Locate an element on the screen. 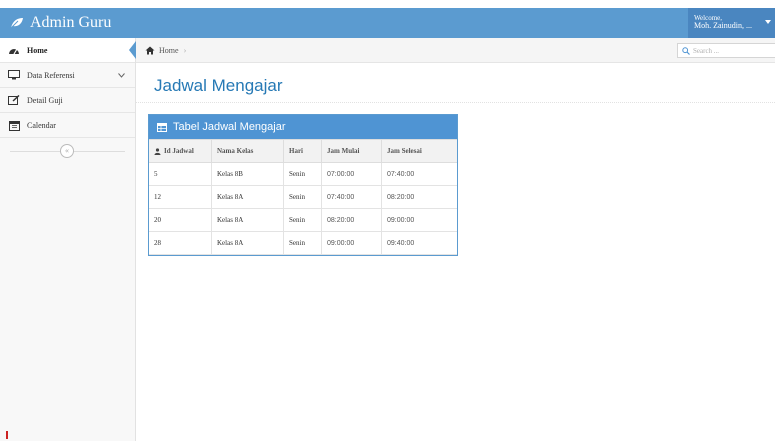 The width and height of the screenshot is (775, 441). column-header-nama-kelas: Nama Kelas is located at coordinates (247, 151).